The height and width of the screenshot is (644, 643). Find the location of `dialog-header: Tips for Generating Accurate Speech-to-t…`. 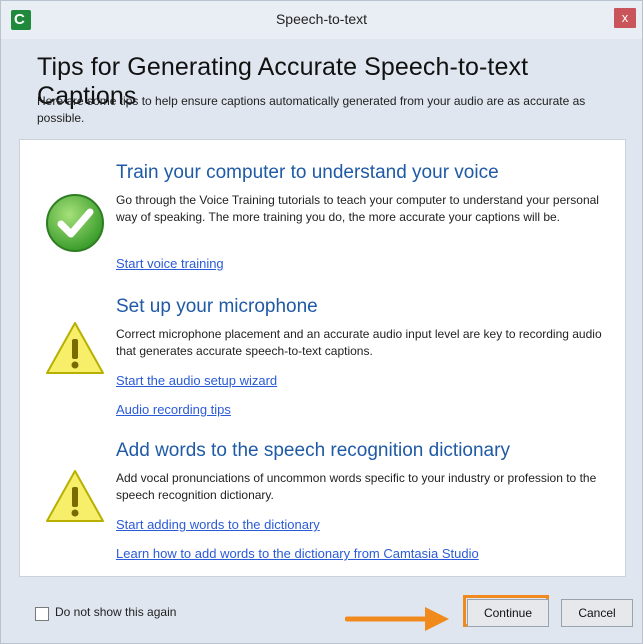

dialog-header: Tips for Generating Accurate Speech-to-t… is located at coordinates (320, 86).